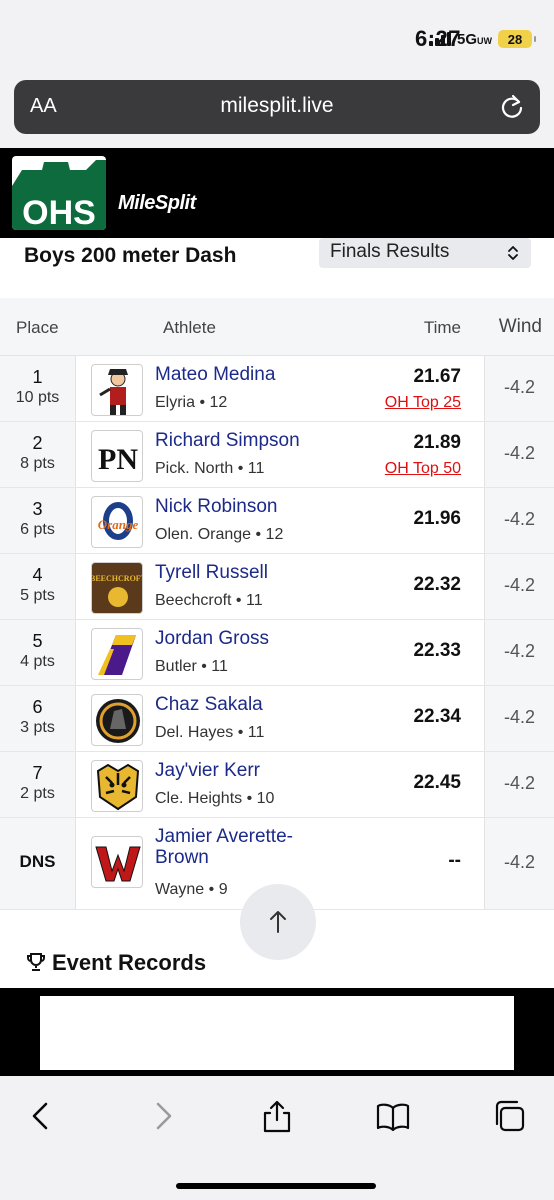 This screenshot has height=1200, width=554. What do you see at coordinates (437, 782) in the screenshot?
I see `result-time: 22.45` at bounding box center [437, 782].